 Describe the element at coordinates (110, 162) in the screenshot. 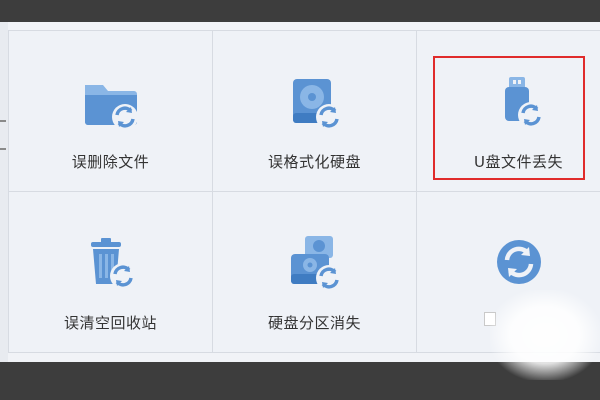

I see `mode-label: 误删除文件` at that location.